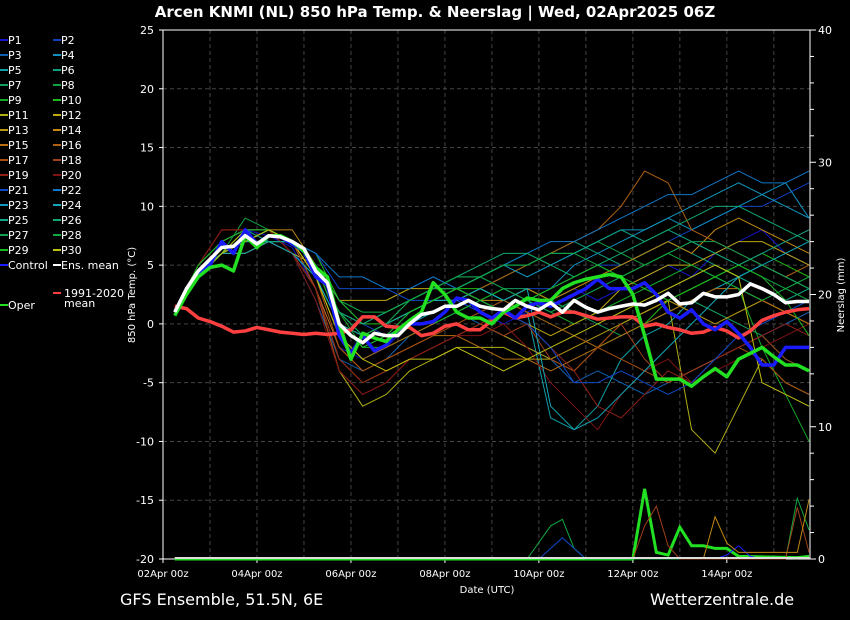 Image resolution: width=850 pixels, height=620 pixels. What do you see at coordinates (18, 145) in the screenshot?
I see `legend-label: P15` at bounding box center [18, 145].